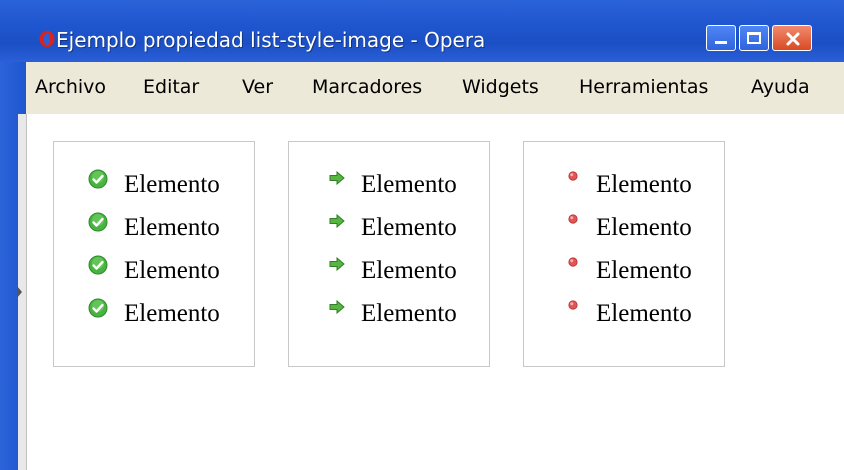  Describe the element at coordinates (47, 39) in the screenshot. I see `opera-logo-icon` at that location.